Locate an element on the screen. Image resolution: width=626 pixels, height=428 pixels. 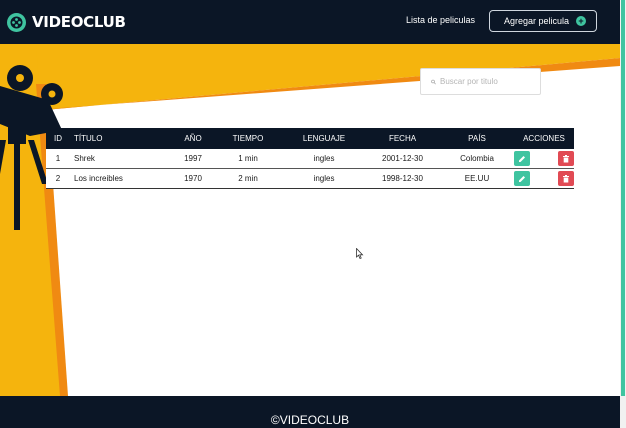
cell-country: Colombia is located at coordinates (477, 158).